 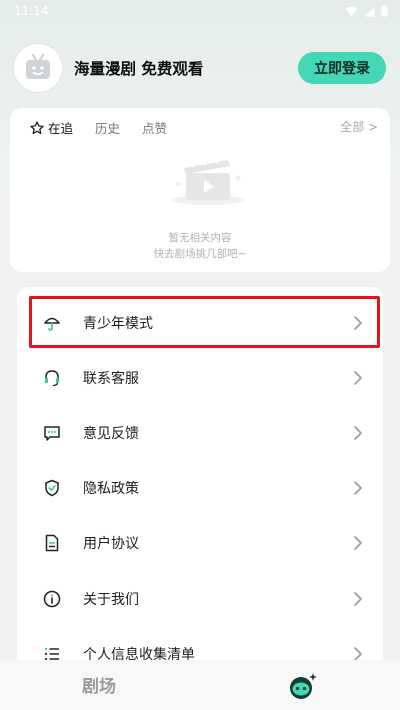 What do you see at coordinates (139, 69) in the screenshot?
I see `header-title: 海量漫剧 免费观看` at bounding box center [139, 69].